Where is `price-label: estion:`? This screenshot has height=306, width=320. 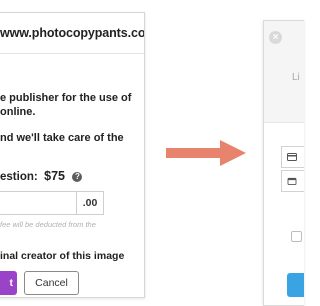
price-label: estion: is located at coordinates (19, 177).